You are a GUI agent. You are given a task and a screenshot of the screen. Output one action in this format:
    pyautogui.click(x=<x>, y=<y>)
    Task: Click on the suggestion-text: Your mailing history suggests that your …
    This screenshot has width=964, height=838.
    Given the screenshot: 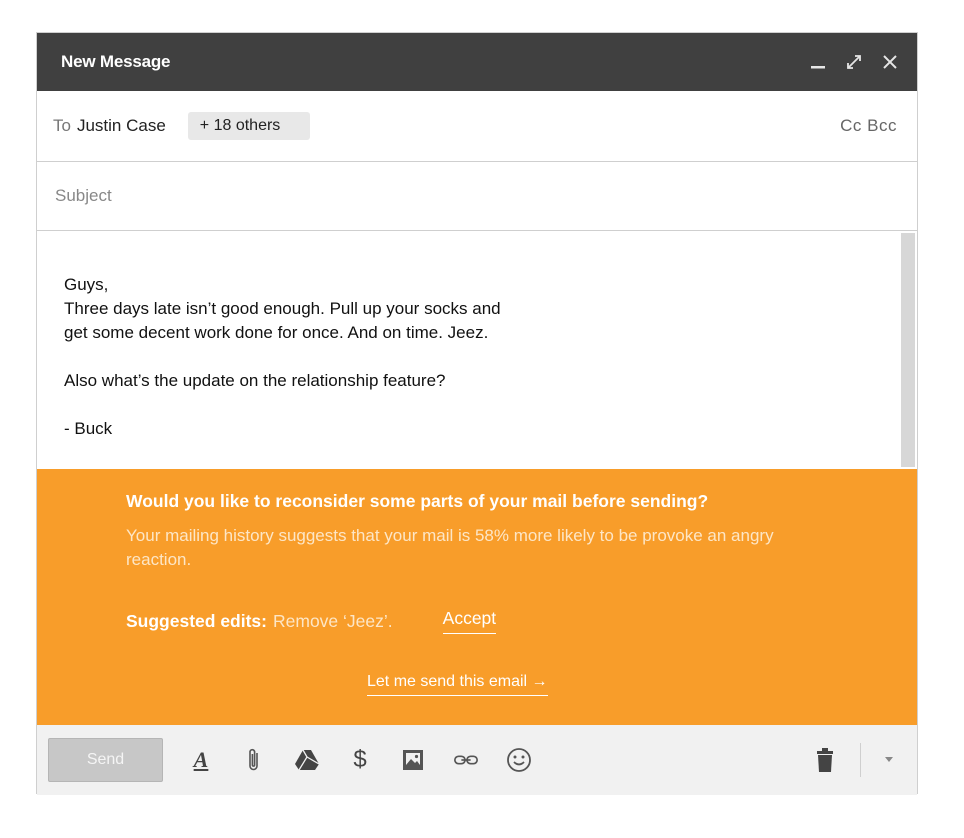 What is the action you would take?
    pyautogui.click(x=450, y=547)
    